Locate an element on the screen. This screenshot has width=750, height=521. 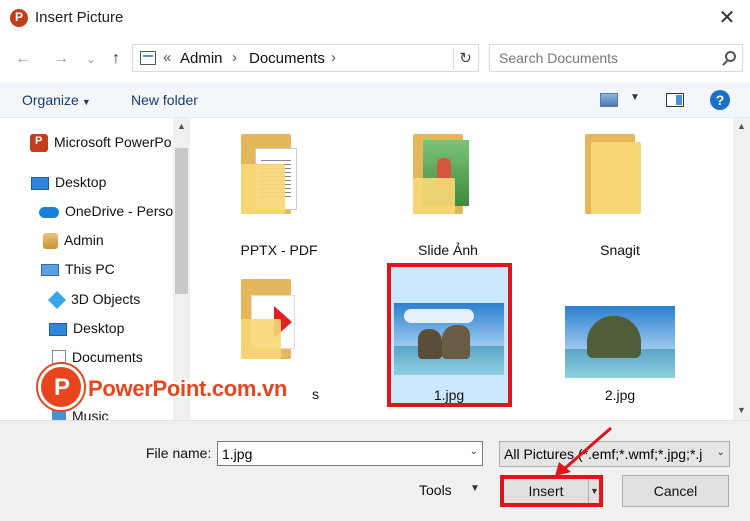
insert-options-chevron-icon: ▼ is located at coordinates (594, 491).